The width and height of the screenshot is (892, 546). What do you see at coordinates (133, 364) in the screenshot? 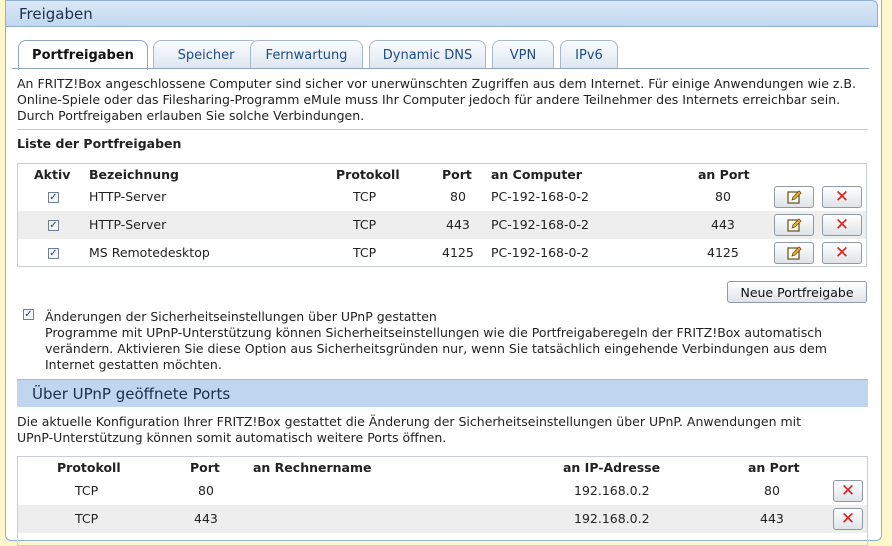
I see `upnp-option-desc: Internet gestatten möchten.` at bounding box center [133, 364].